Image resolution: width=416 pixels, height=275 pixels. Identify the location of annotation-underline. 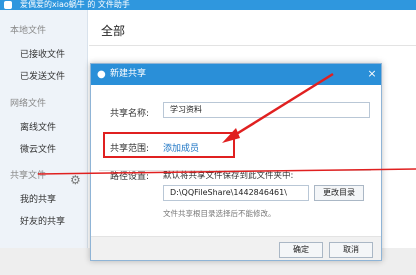
(226, 171).